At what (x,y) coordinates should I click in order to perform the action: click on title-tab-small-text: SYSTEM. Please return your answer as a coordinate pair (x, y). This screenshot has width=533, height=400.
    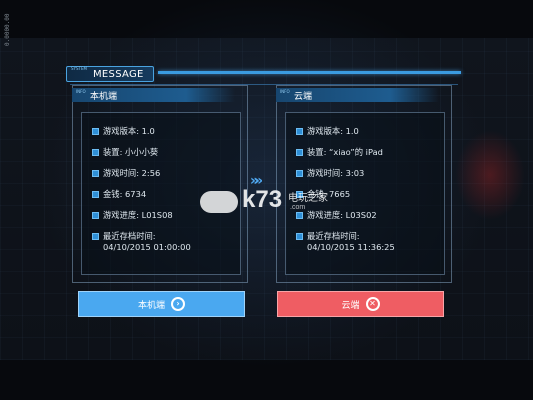
    Looking at the image, I should click on (79, 68).